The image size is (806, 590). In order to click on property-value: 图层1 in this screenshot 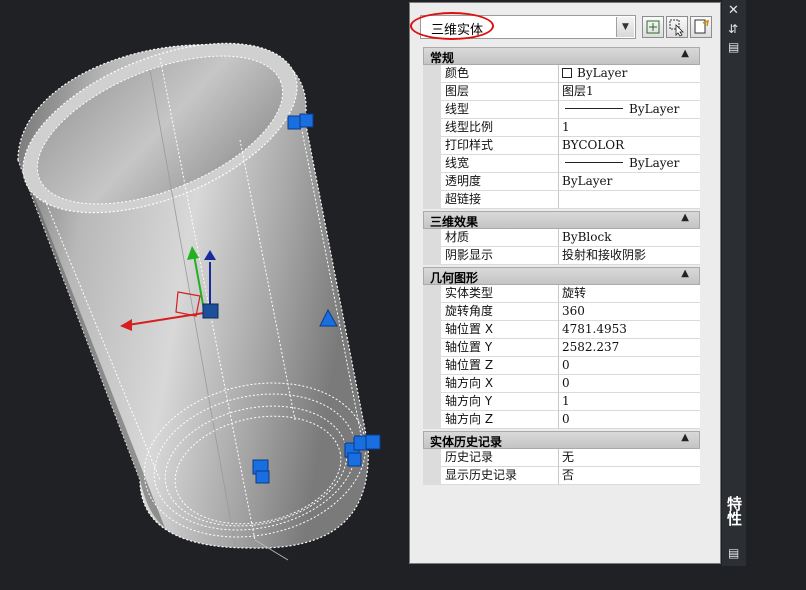, I will do `click(629, 92)`.